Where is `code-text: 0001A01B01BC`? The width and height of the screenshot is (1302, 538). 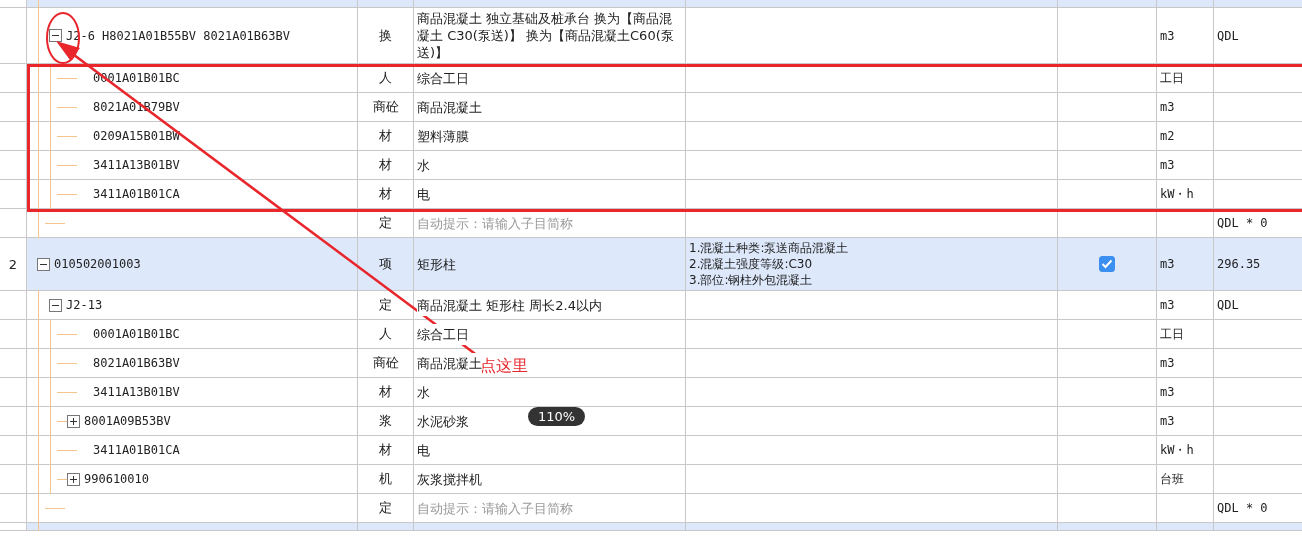
code-text: 0001A01B01BC is located at coordinates (136, 334).